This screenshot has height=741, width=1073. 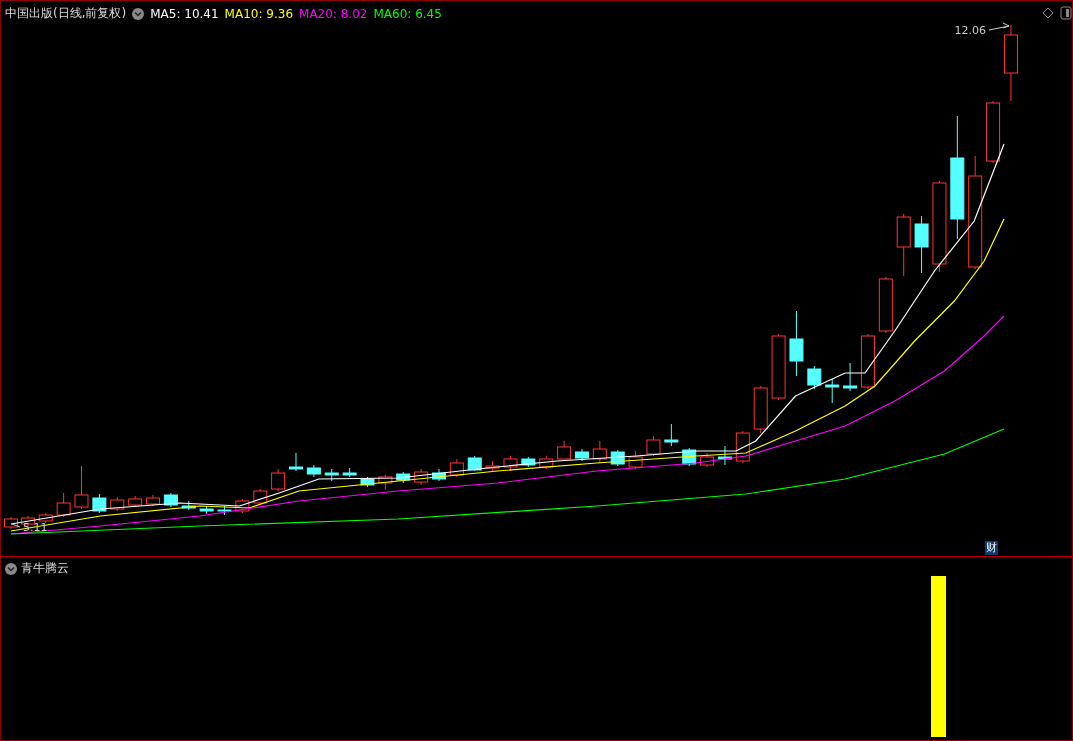 What do you see at coordinates (1066, 13) in the screenshot?
I see `panel-toggle-icon` at bounding box center [1066, 13].